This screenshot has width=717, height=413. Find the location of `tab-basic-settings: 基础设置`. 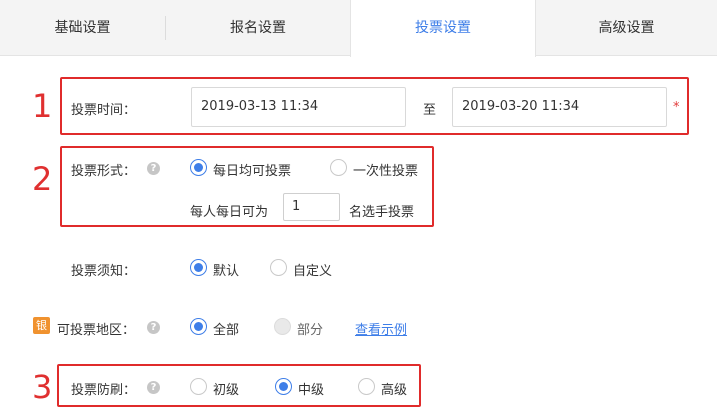

tab-basic-settings: 基础设置 is located at coordinates (82, 28).